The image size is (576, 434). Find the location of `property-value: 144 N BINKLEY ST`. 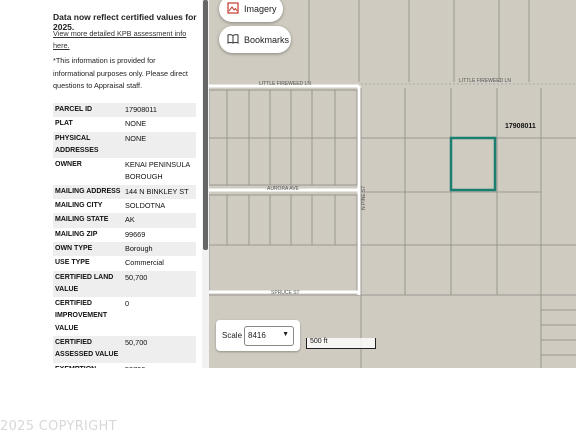

property-value: 144 N BINKLEY ST is located at coordinates (159, 192).